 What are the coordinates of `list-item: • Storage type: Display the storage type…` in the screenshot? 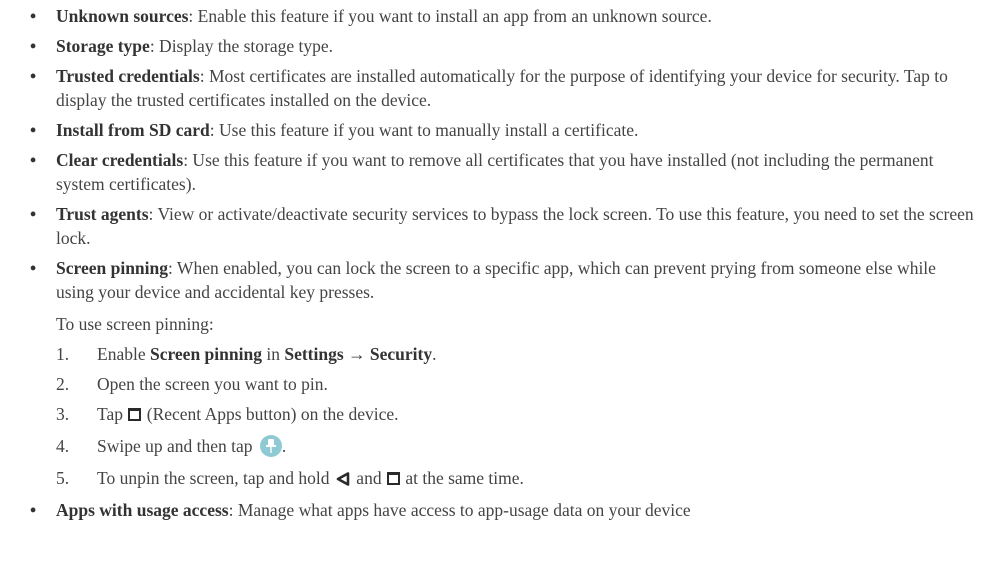 It's located at (503, 46).